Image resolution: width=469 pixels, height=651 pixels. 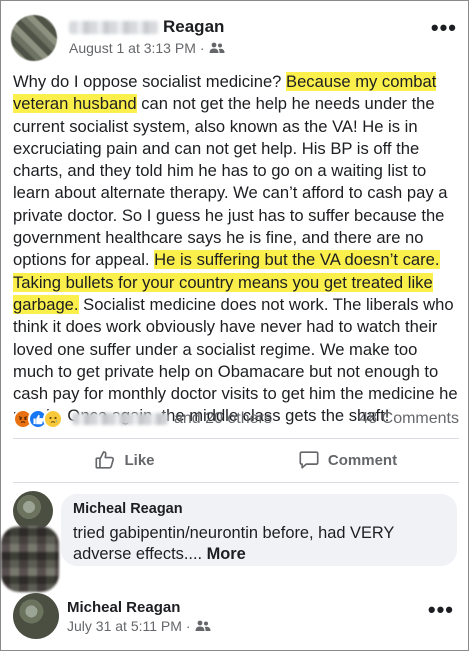 I want to click on next-post-date: July 31 at 5:11 PM, so click(x=124, y=626).